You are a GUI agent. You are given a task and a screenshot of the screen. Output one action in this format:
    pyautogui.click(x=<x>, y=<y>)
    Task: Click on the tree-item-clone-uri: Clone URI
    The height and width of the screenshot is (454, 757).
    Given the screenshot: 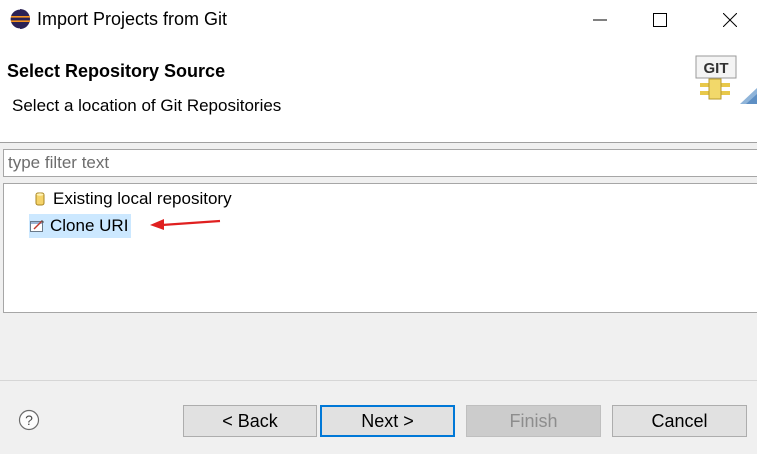 What is the action you would take?
    pyautogui.click(x=80, y=226)
    